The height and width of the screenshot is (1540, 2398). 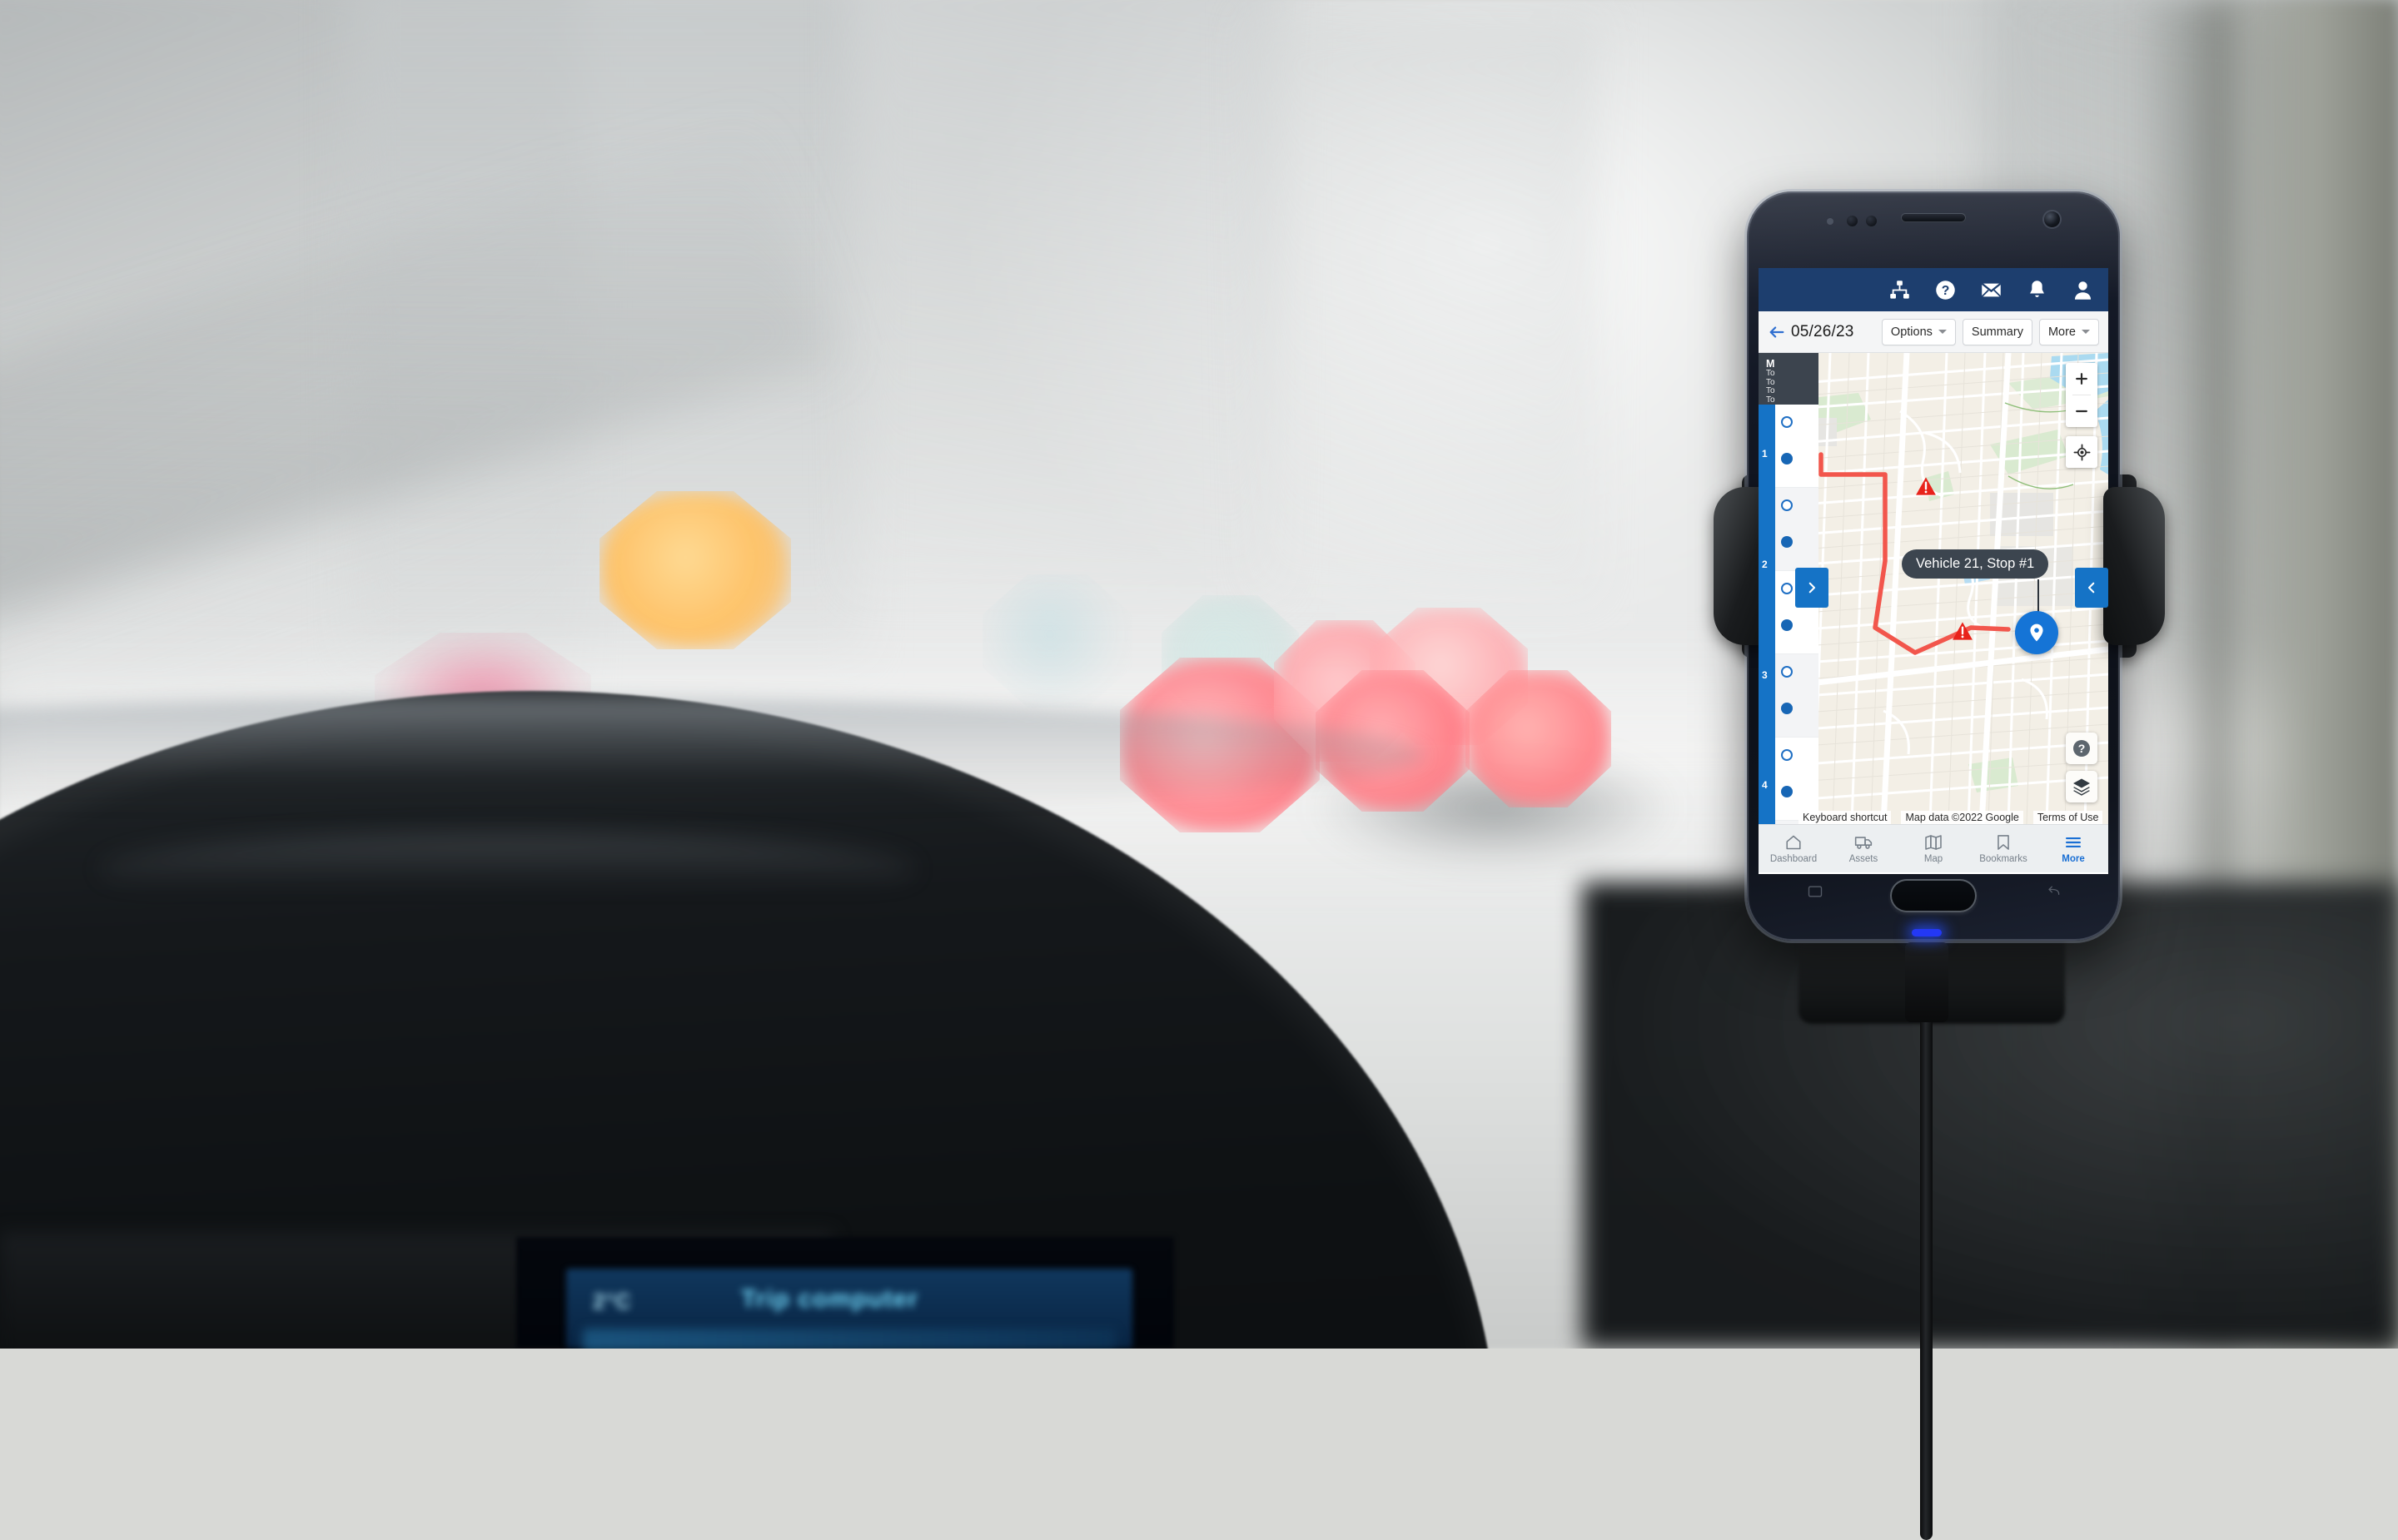 I want to click on nav-item-dashboard: Dashboard, so click(x=1793, y=849).